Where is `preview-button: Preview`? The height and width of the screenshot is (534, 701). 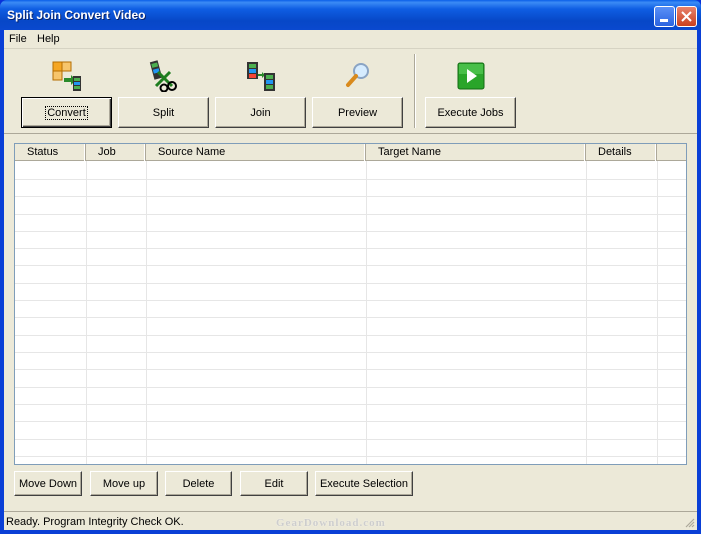 preview-button: Preview is located at coordinates (357, 112).